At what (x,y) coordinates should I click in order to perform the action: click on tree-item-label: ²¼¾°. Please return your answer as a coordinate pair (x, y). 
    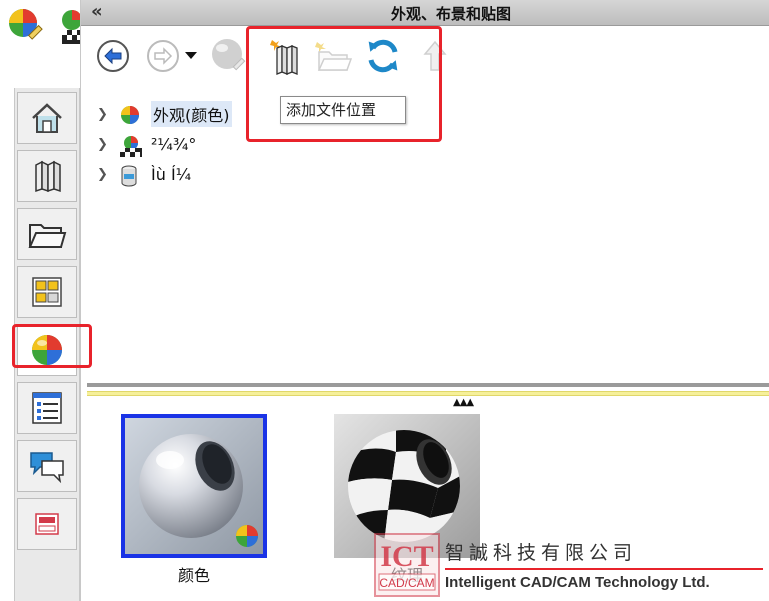
    Looking at the image, I should click on (174, 144).